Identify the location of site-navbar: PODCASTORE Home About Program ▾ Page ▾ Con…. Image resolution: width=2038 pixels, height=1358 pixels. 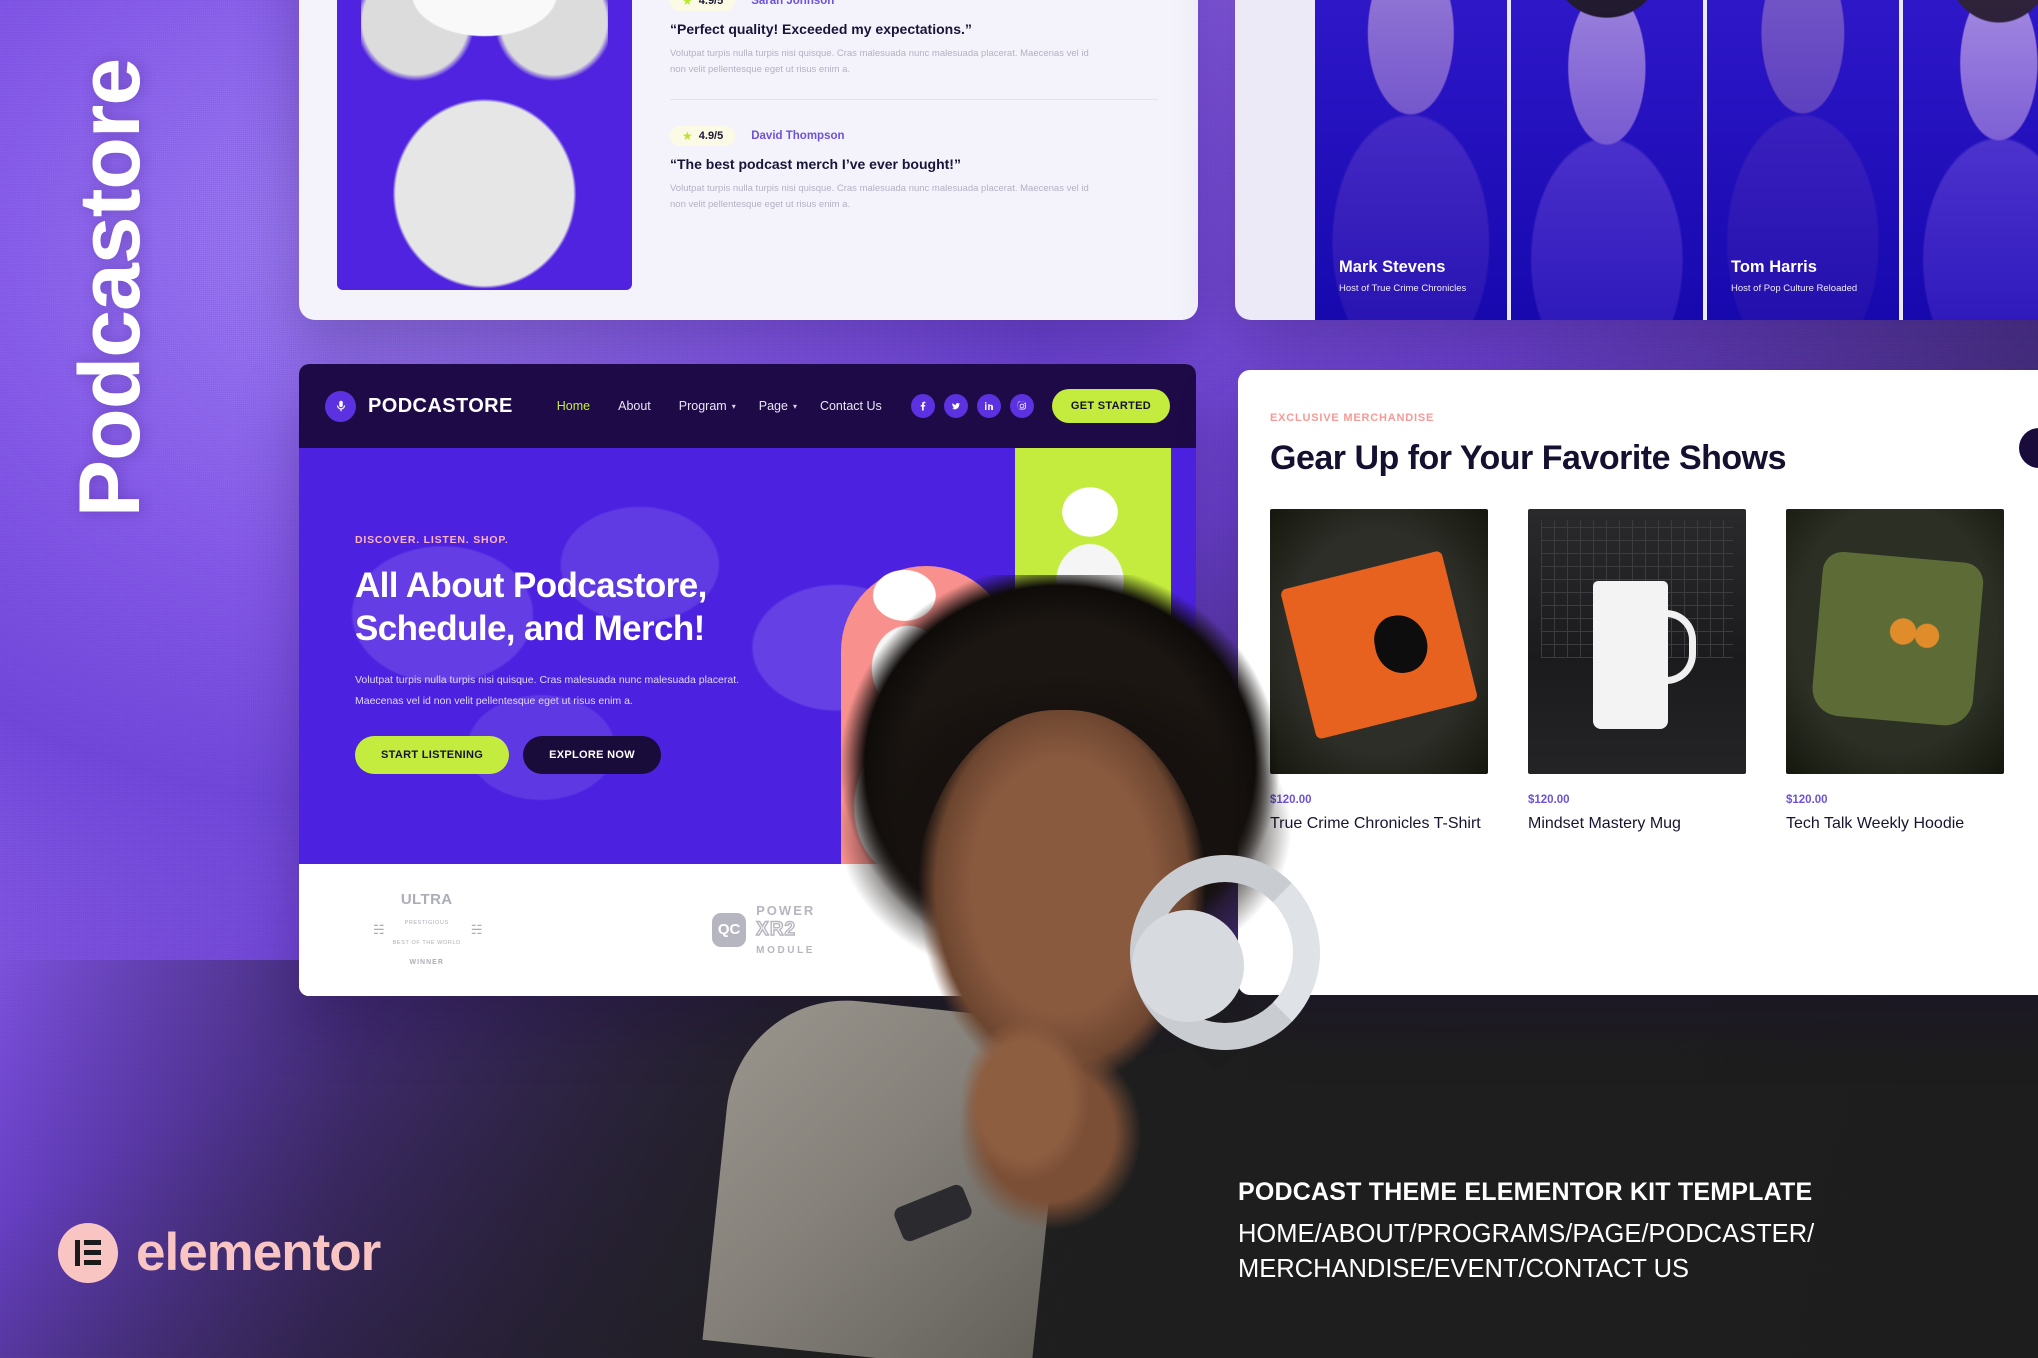
(747, 406).